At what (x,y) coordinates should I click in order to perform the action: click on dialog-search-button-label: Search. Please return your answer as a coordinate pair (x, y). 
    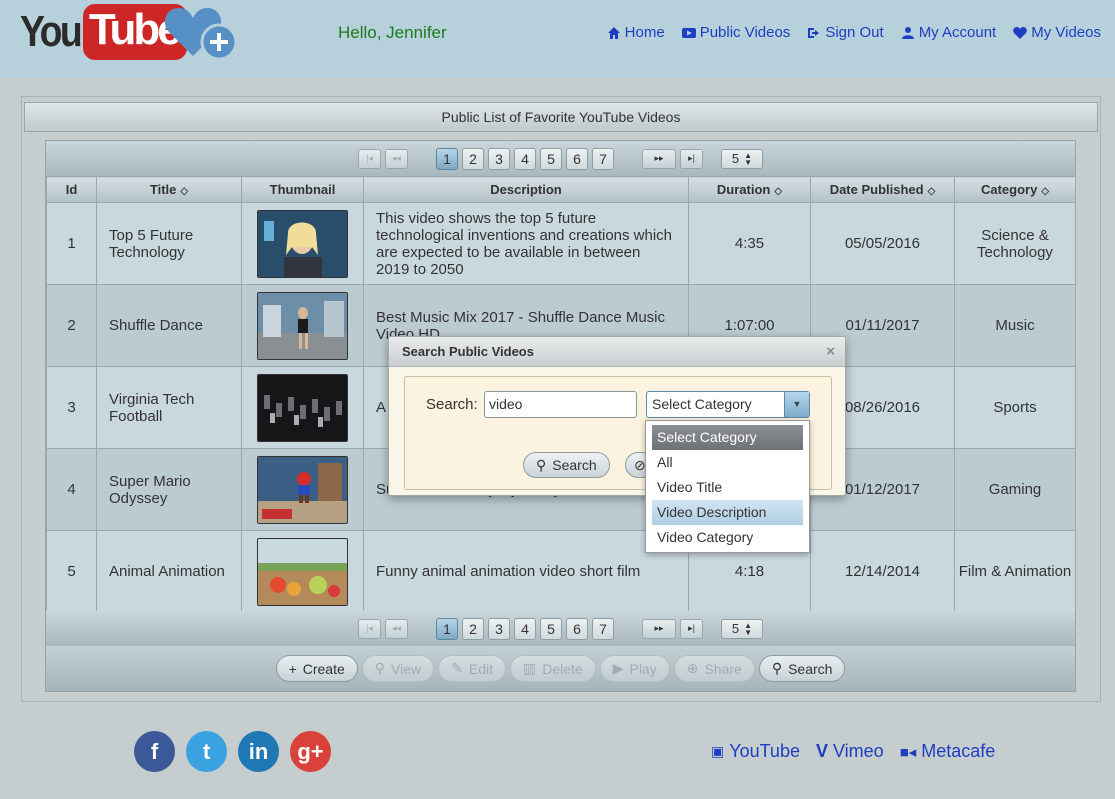
    Looking at the image, I should click on (574, 465).